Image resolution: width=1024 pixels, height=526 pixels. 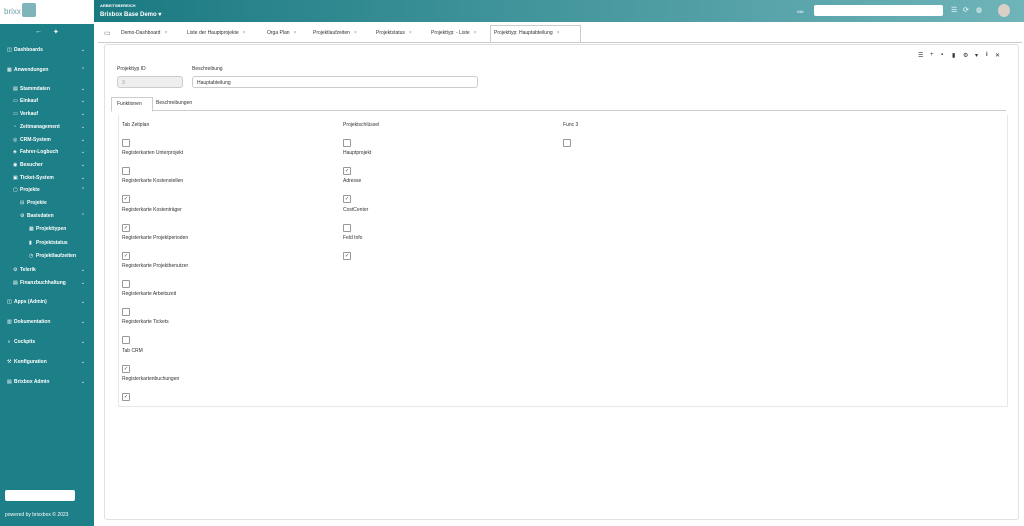 What do you see at coordinates (997, 55) in the screenshot?
I see `close-icon: ✕` at bounding box center [997, 55].